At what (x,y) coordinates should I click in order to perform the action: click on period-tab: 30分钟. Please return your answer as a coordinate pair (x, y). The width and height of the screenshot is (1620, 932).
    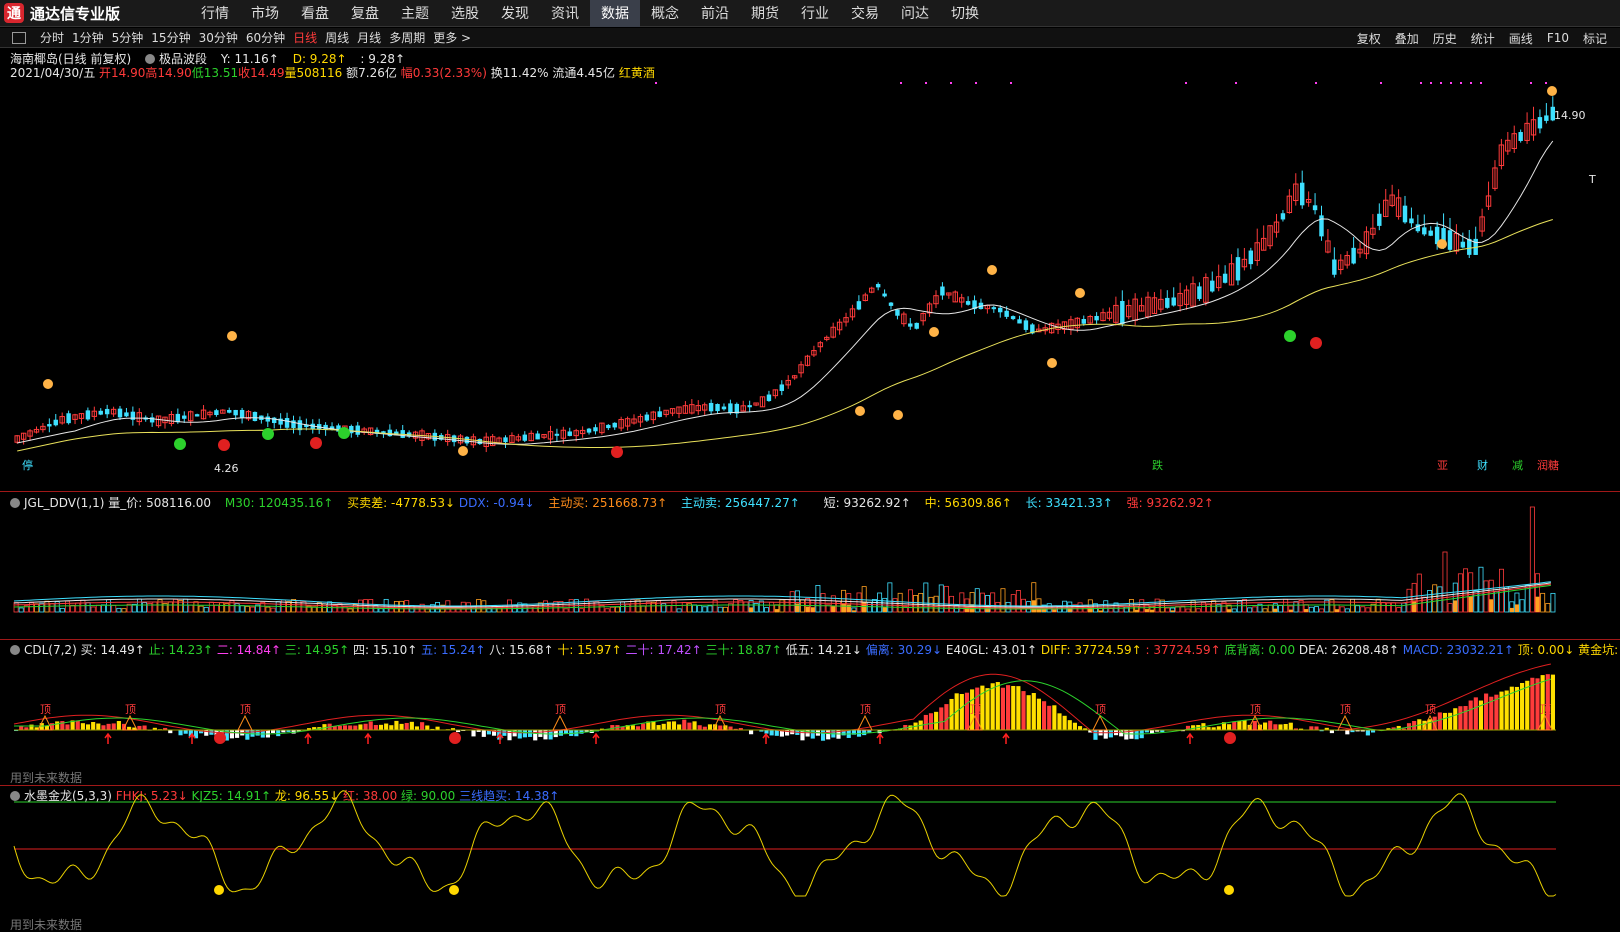
    Looking at the image, I should click on (218, 37).